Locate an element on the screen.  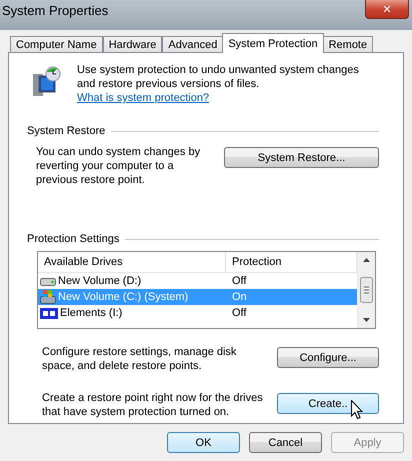
scroll-down-icon is located at coordinates (366, 320).